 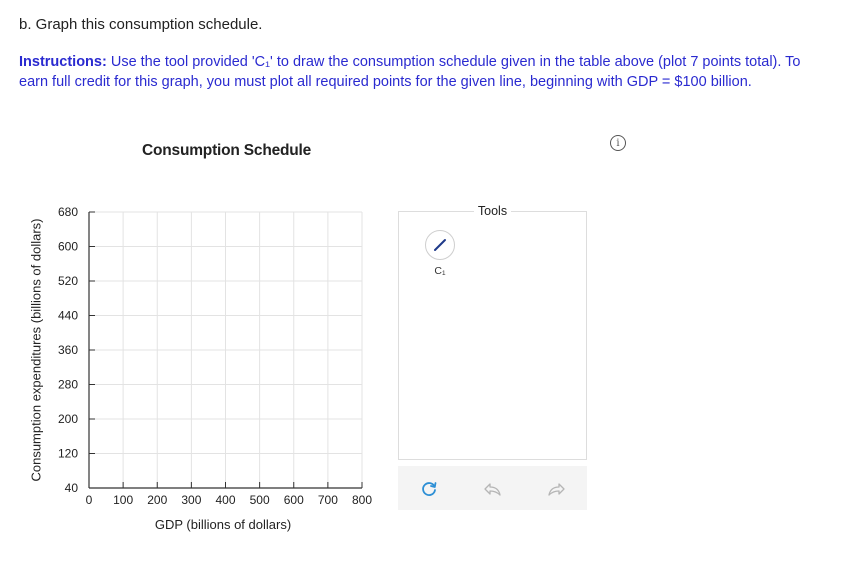 I want to click on x-tick-label: 700, so click(x=328, y=500).